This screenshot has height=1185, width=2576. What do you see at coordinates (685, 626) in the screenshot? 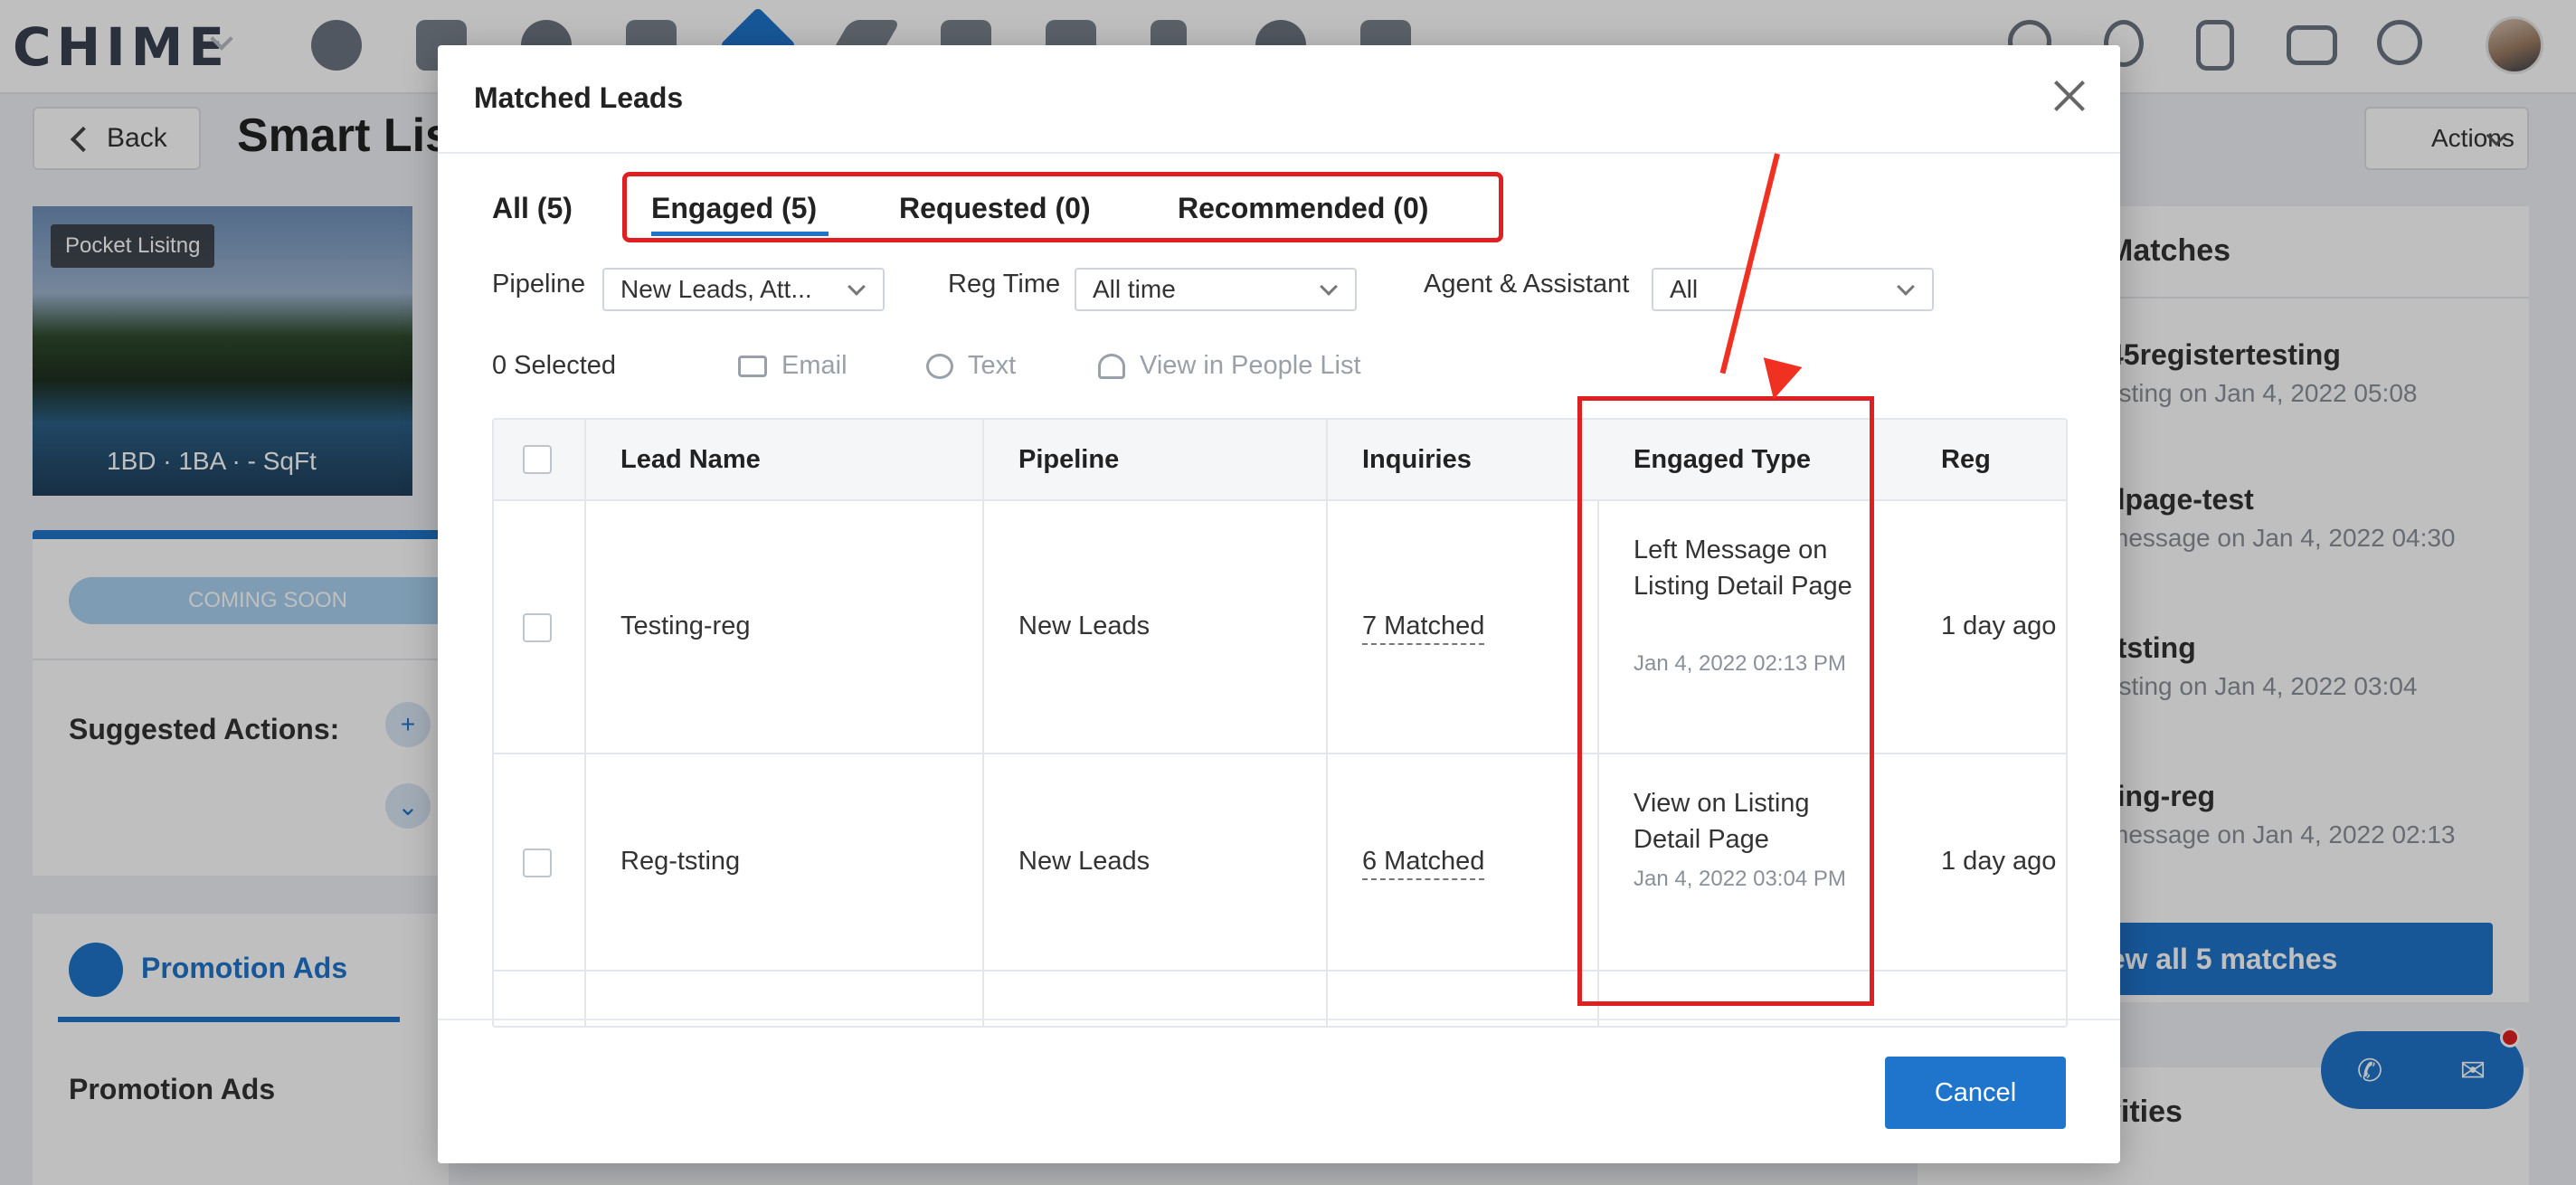
I see `lead-name: Testing-reg` at bounding box center [685, 626].